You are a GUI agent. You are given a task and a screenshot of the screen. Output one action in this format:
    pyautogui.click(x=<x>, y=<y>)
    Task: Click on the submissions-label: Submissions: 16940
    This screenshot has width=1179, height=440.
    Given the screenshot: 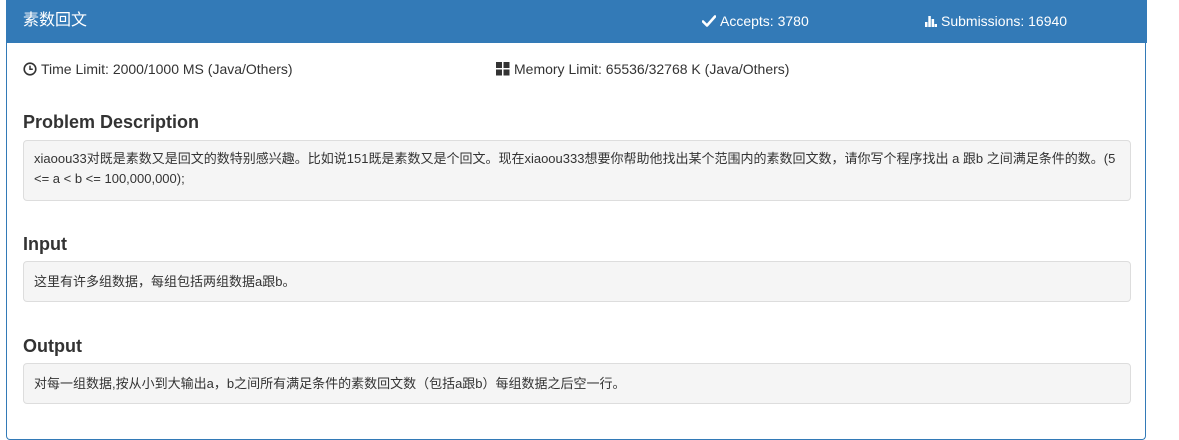 What is the action you would take?
    pyautogui.click(x=1004, y=21)
    